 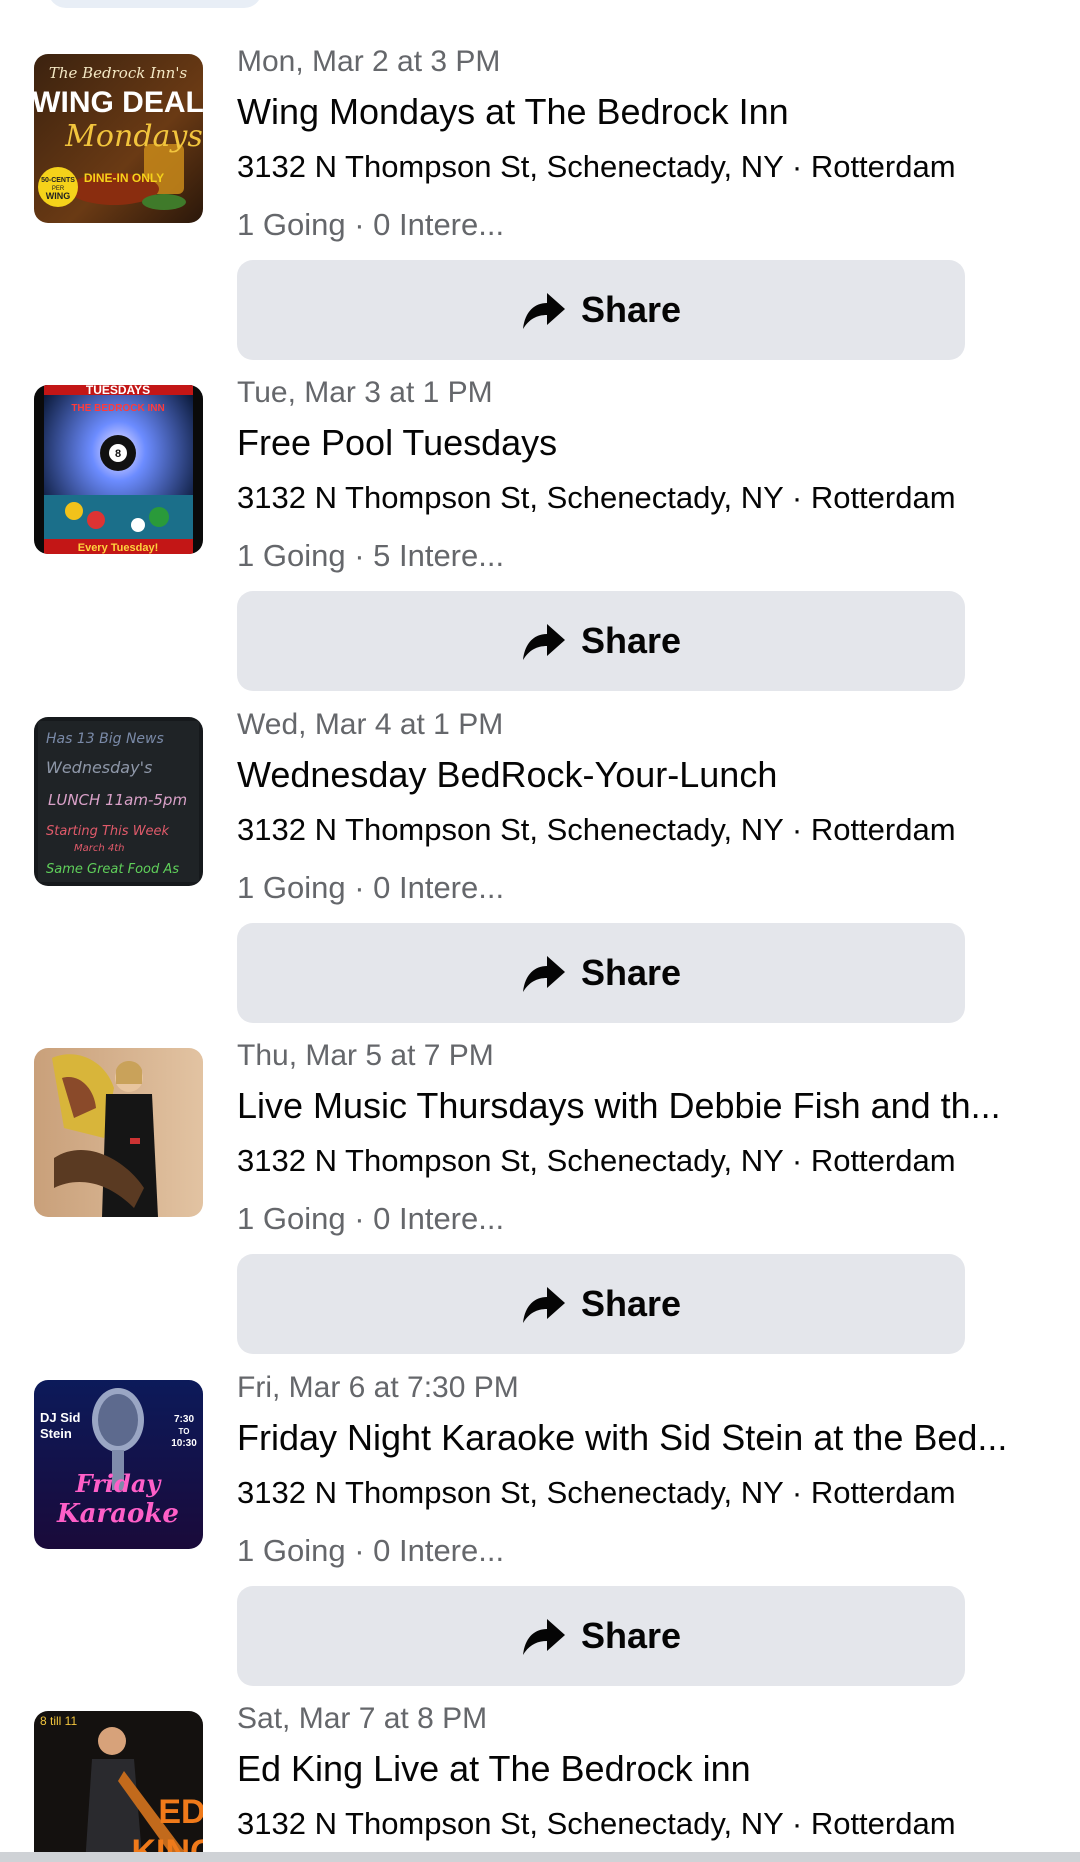 What do you see at coordinates (369, 61) in the screenshot?
I see `event-date: Mon, Mar 2 at 3 PM` at bounding box center [369, 61].